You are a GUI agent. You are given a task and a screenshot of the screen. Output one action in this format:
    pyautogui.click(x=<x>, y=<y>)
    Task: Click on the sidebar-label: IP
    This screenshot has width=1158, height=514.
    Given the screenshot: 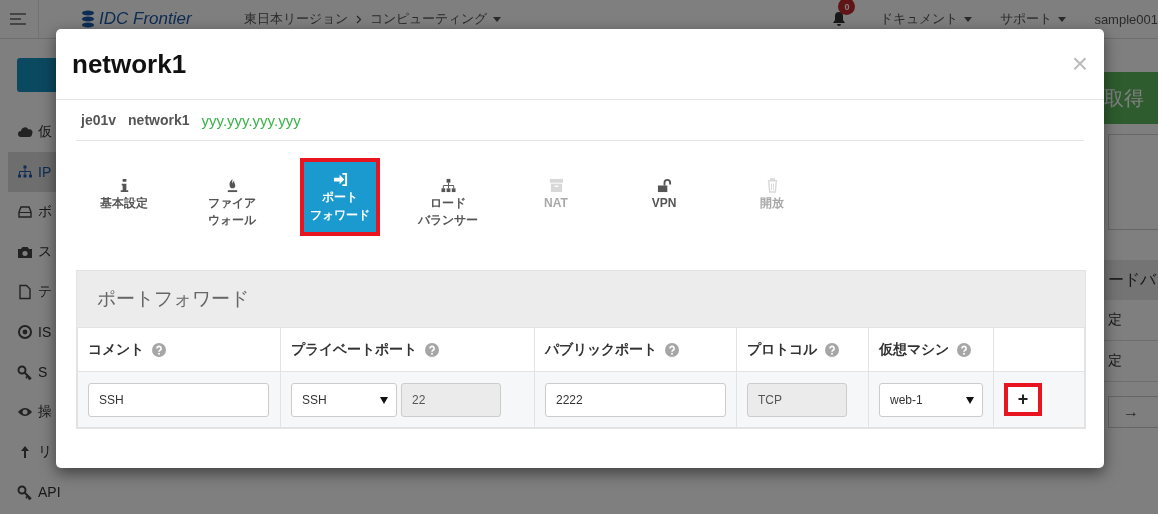 What is the action you would take?
    pyautogui.click(x=45, y=172)
    